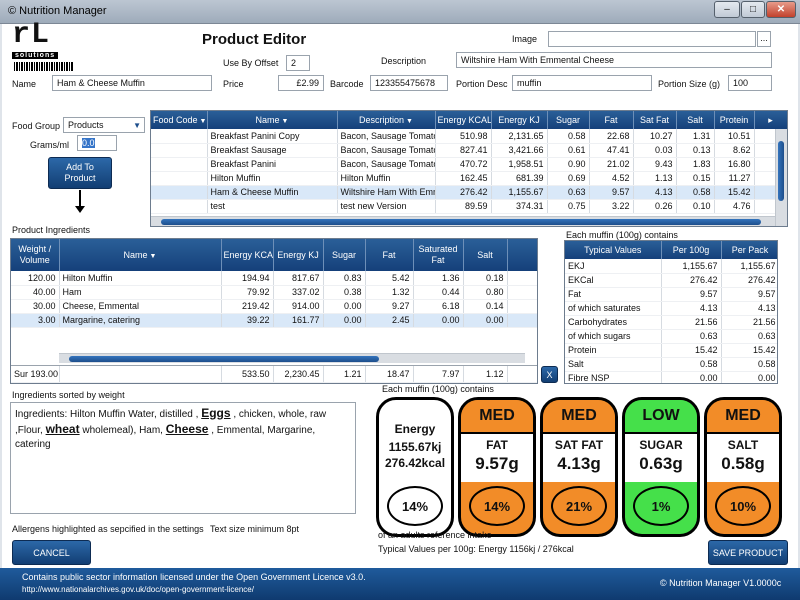 The image size is (800, 600). What do you see at coordinates (386, 178) in the screenshot?
I see `table-cell: Hilton Muffin` at bounding box center [386, 178].